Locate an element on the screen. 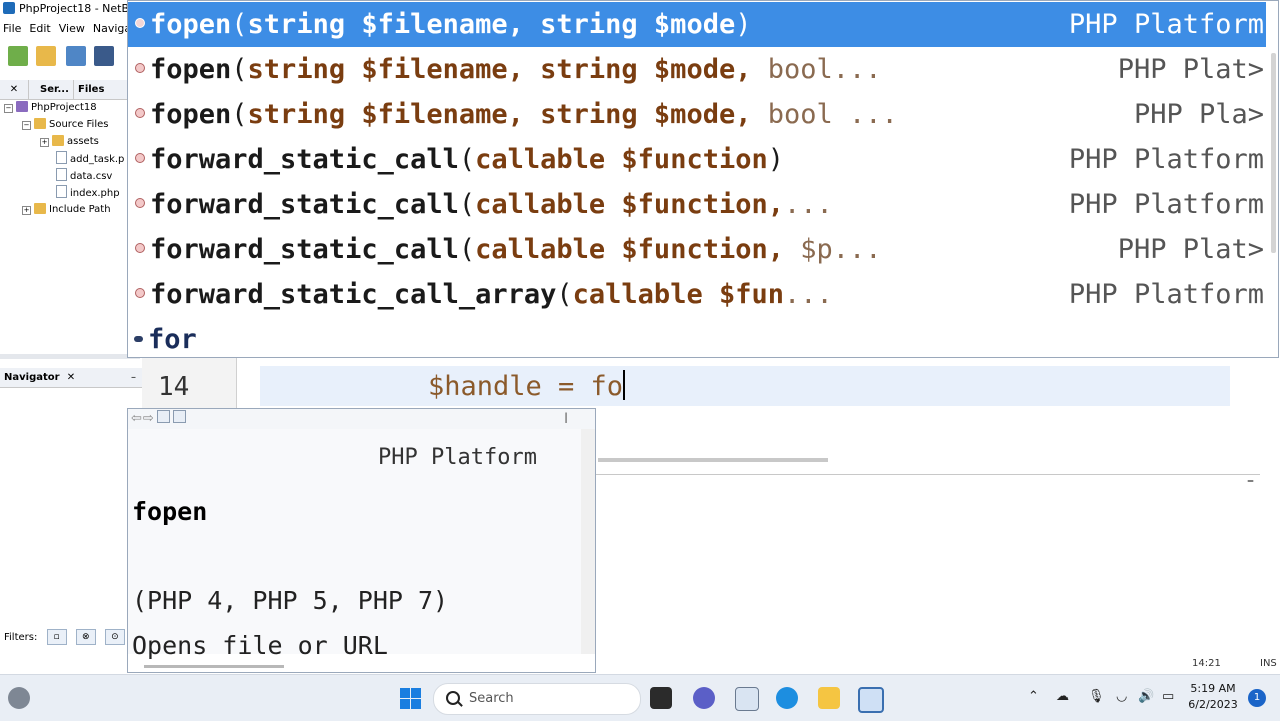 The image size is (1280, 721). forward-arrow-icon: ⇨ is located at coordinates (148, 418).